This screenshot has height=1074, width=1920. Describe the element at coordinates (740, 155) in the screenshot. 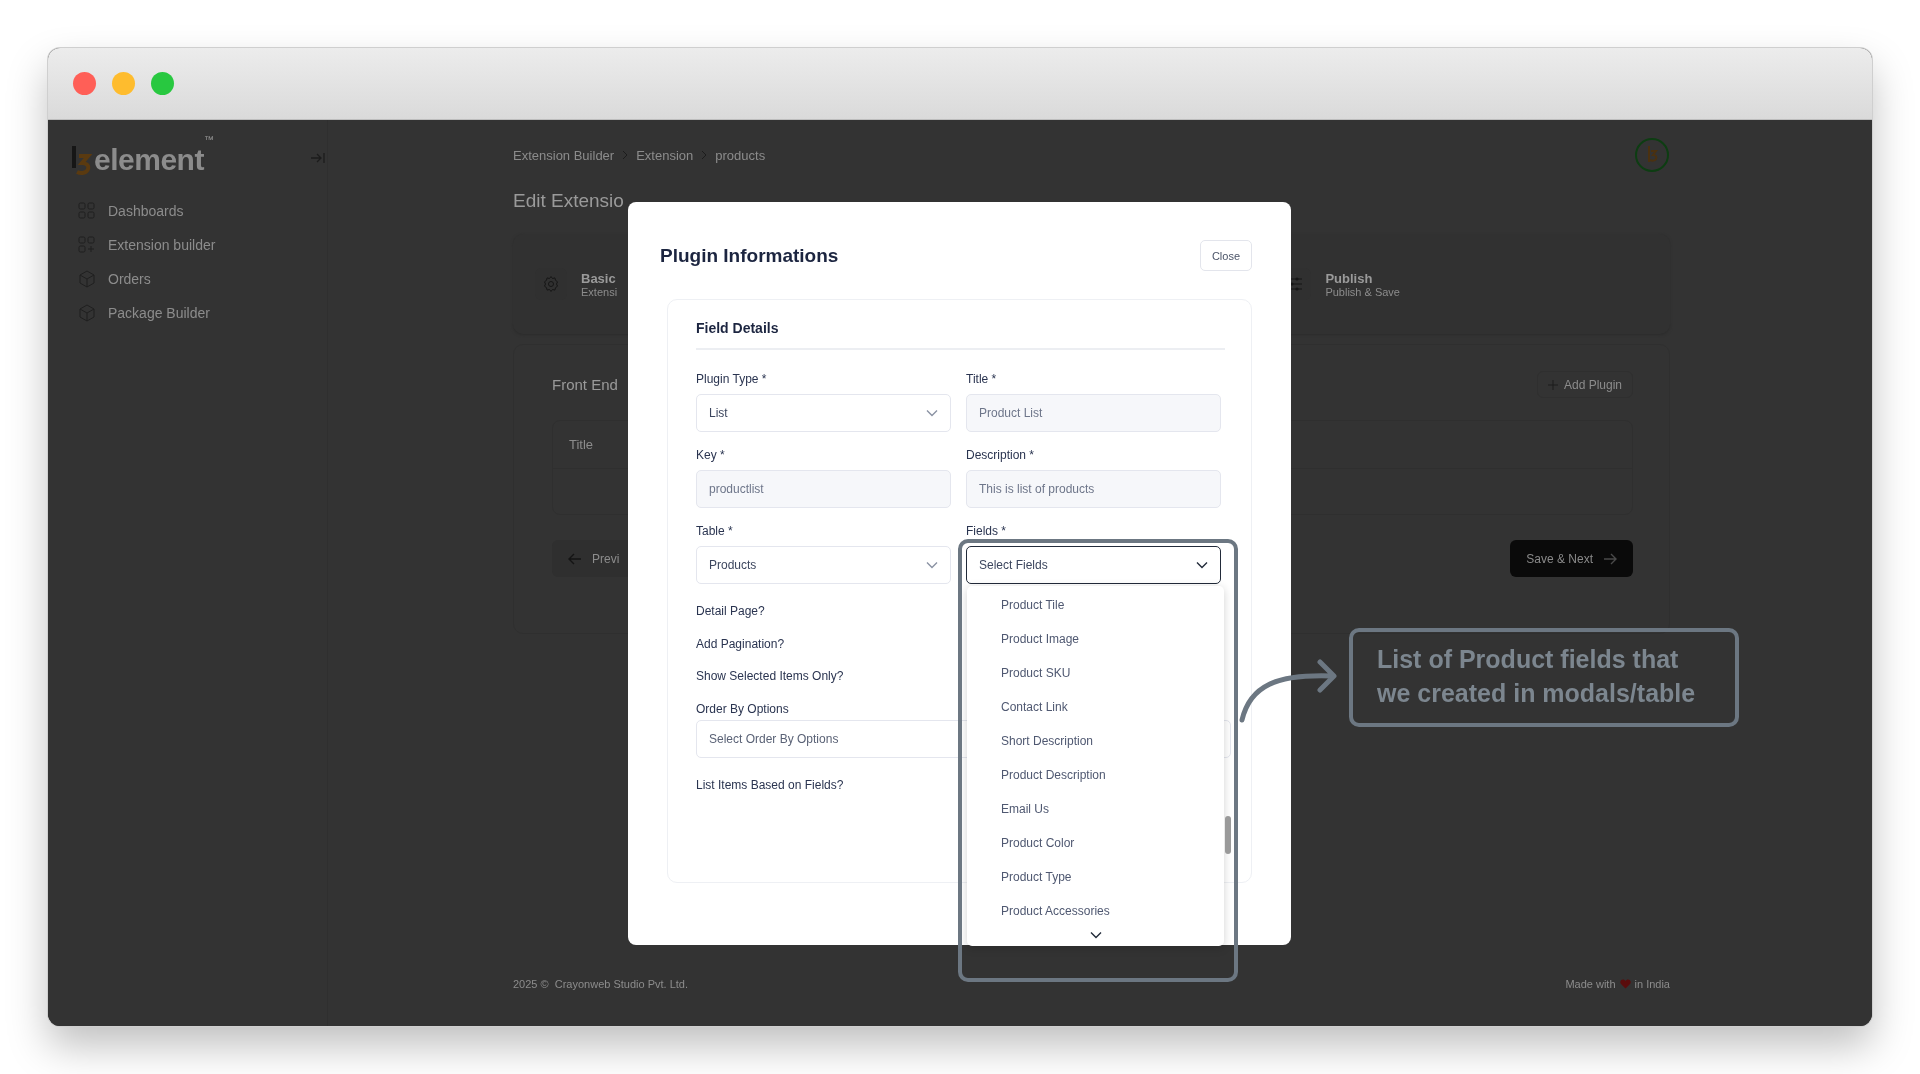

I see `breadcrumb-link: products` at that location.